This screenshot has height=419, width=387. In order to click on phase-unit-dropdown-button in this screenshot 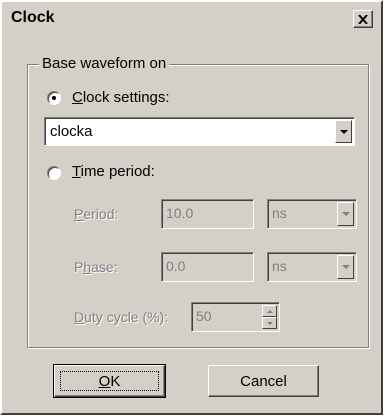, I will do `click(345, 267)`.